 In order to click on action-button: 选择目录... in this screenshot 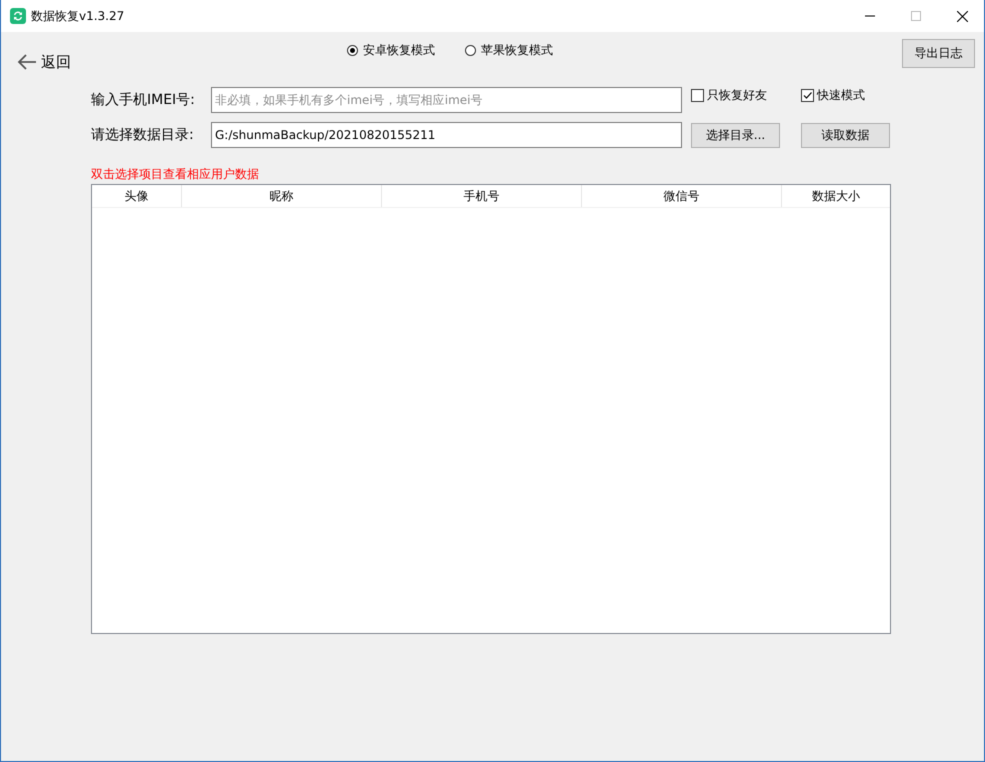, I will do `click(735, 135)`.